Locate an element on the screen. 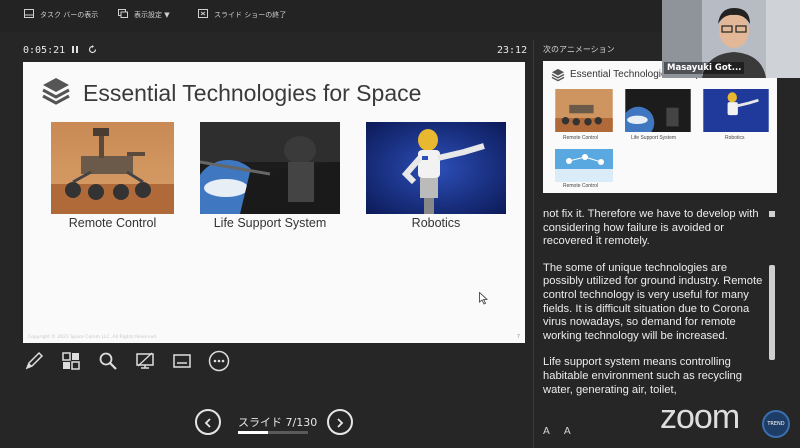 The image size is (800, 448). next-caption-life-support: Life Support System is located at coordinates (654, 138).